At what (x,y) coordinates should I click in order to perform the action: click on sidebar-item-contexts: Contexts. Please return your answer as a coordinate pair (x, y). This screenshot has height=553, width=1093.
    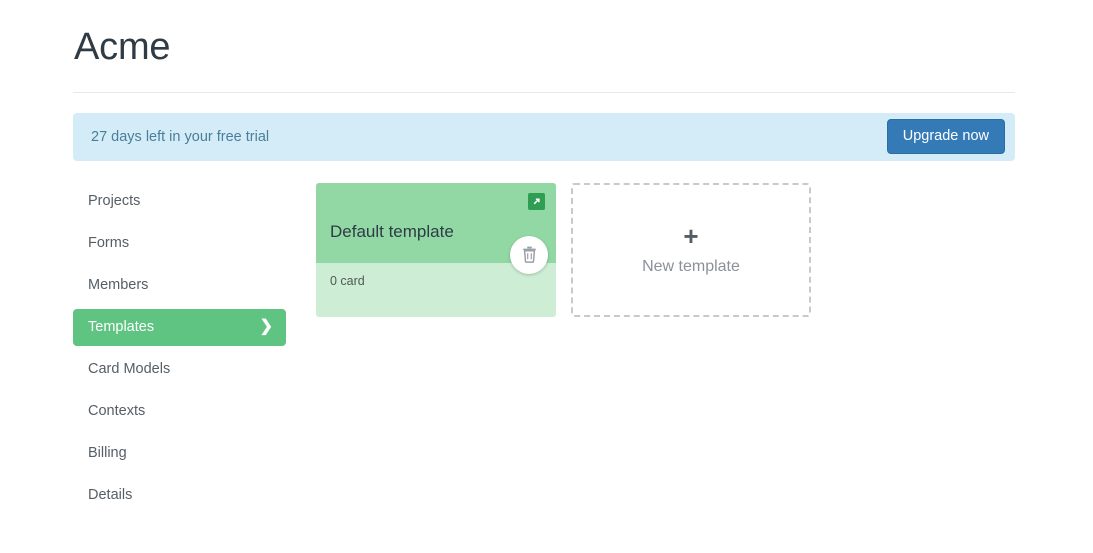
    Looking at the image, I should click on (179, 411).